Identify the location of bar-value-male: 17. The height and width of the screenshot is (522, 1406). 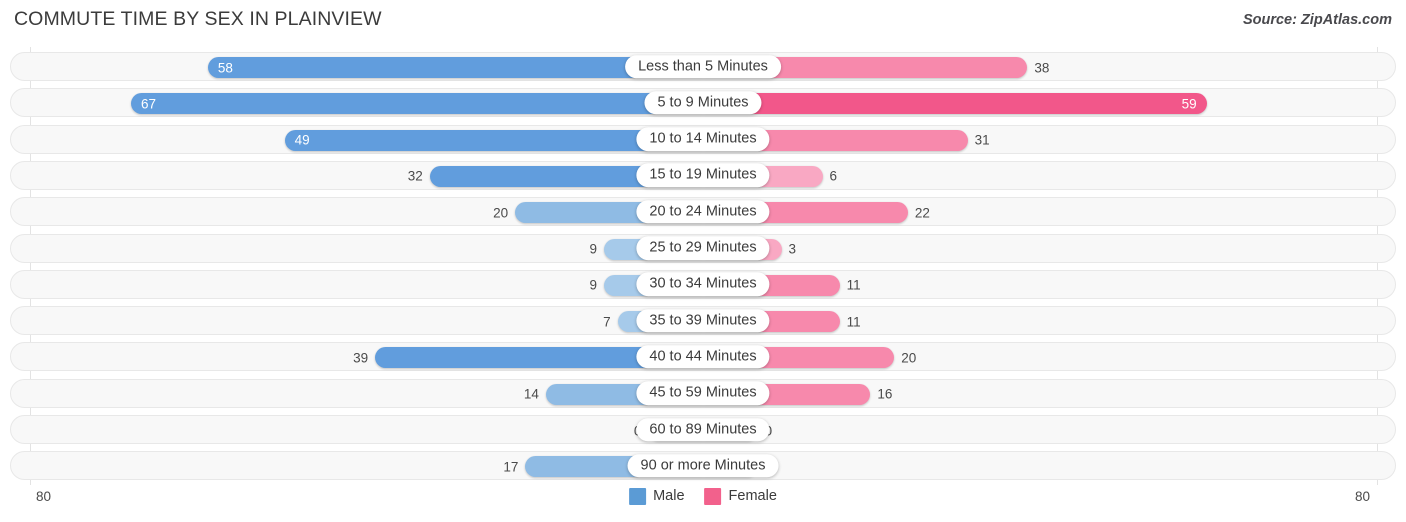
(511, 467).